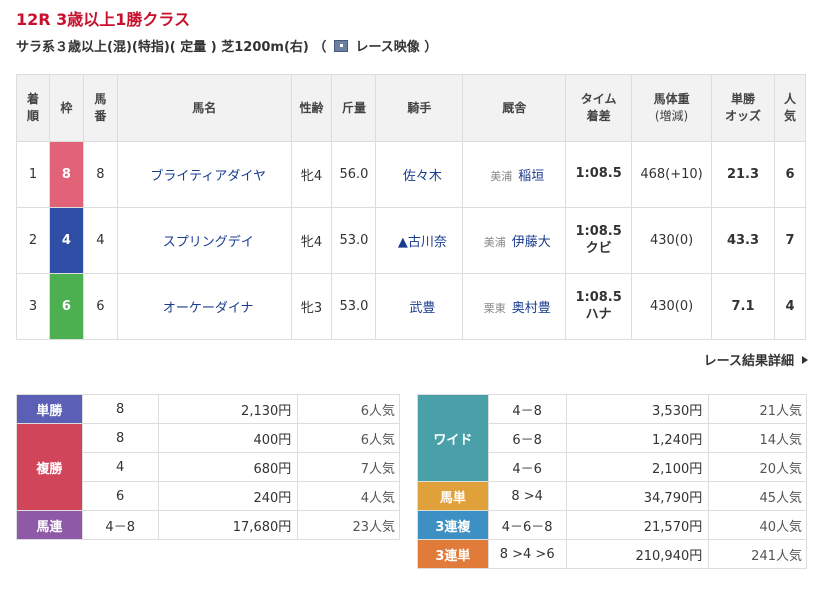 The height and width of the screenshot is (589, 822). I want to click on waku-cell: 4, so click(66, 240).